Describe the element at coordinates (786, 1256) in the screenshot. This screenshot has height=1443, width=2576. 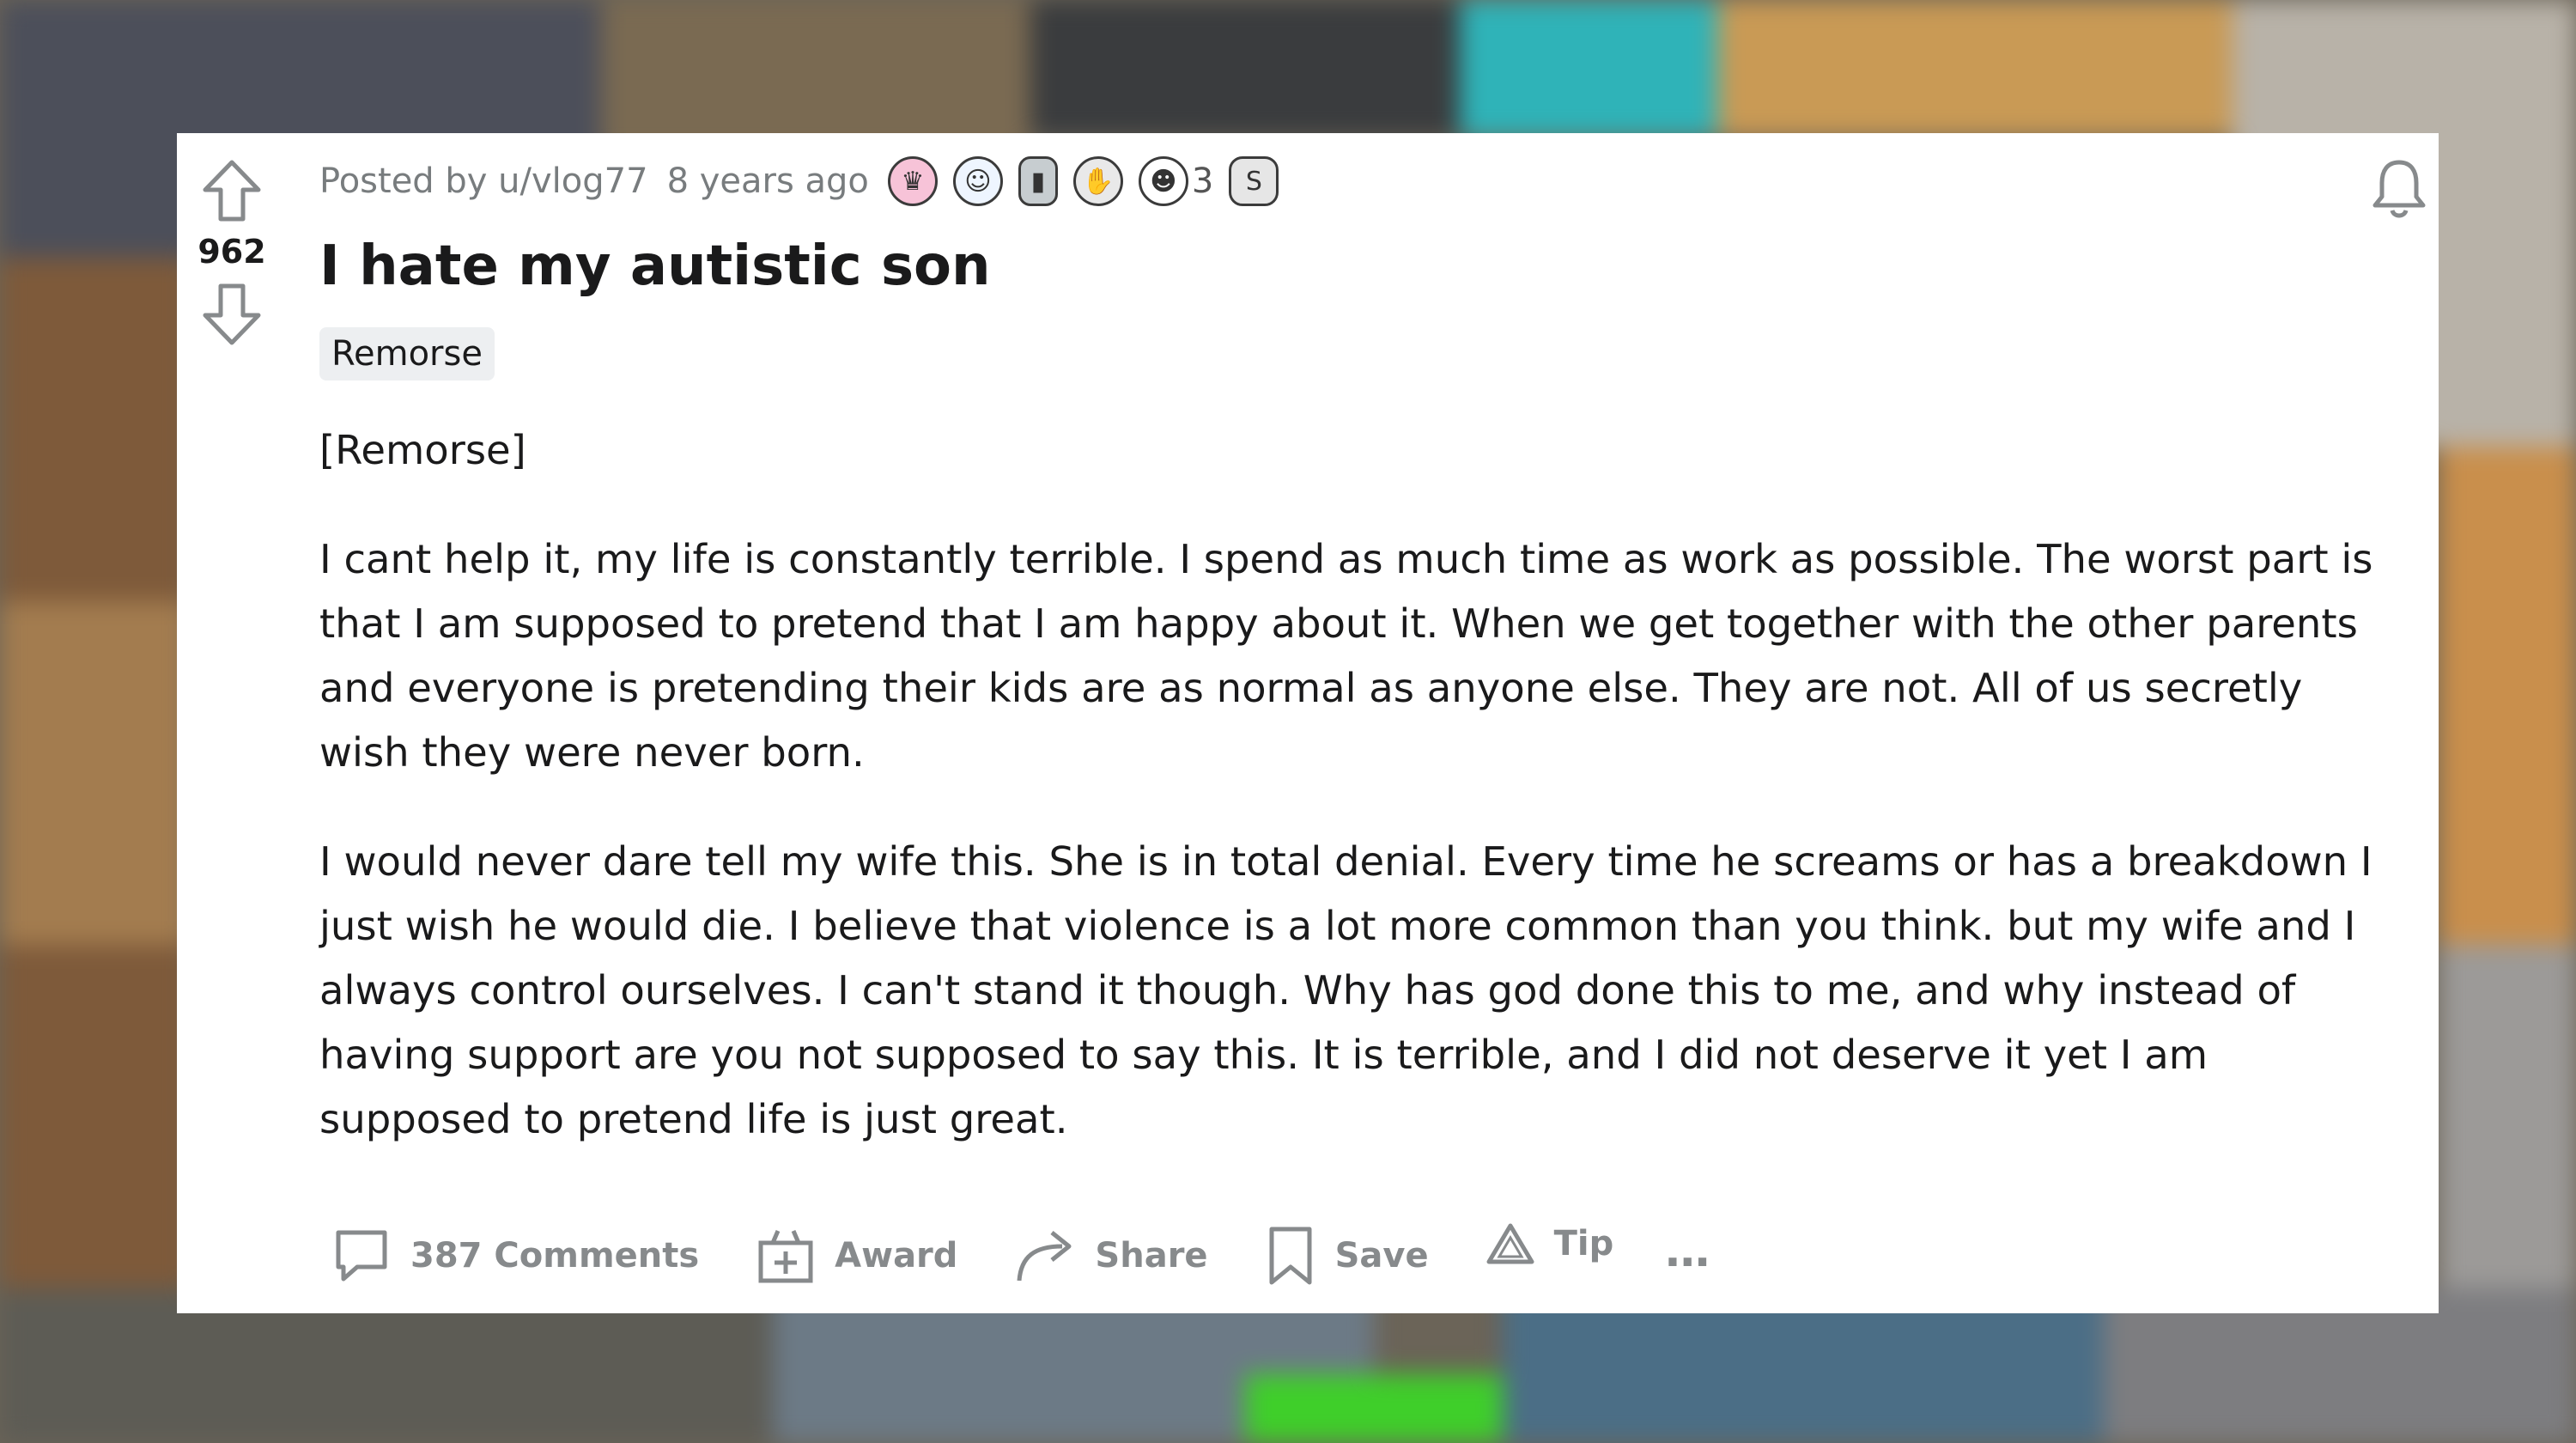
I see `gift-box-icon` at that location.